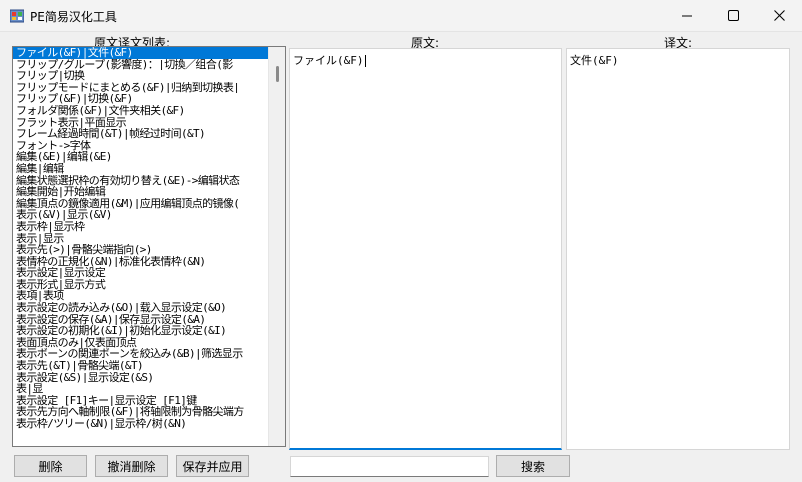 This screenshot has width=802, height=482. I want to click on list-item: フォント->字体, so click(140, 146).